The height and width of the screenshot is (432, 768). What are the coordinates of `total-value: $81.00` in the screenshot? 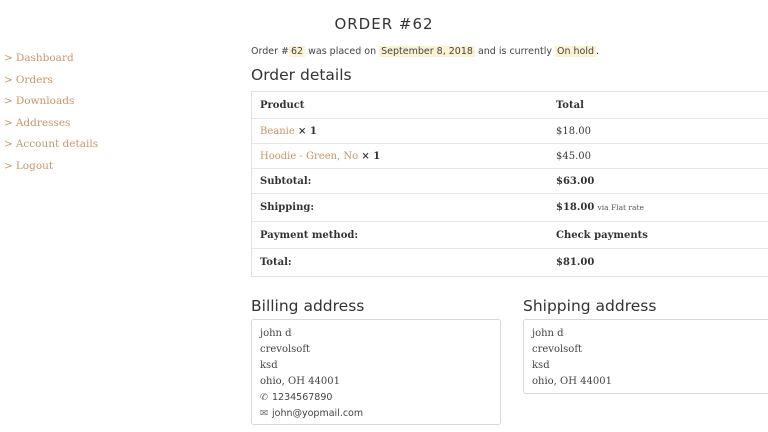 It's located at (575, 262).